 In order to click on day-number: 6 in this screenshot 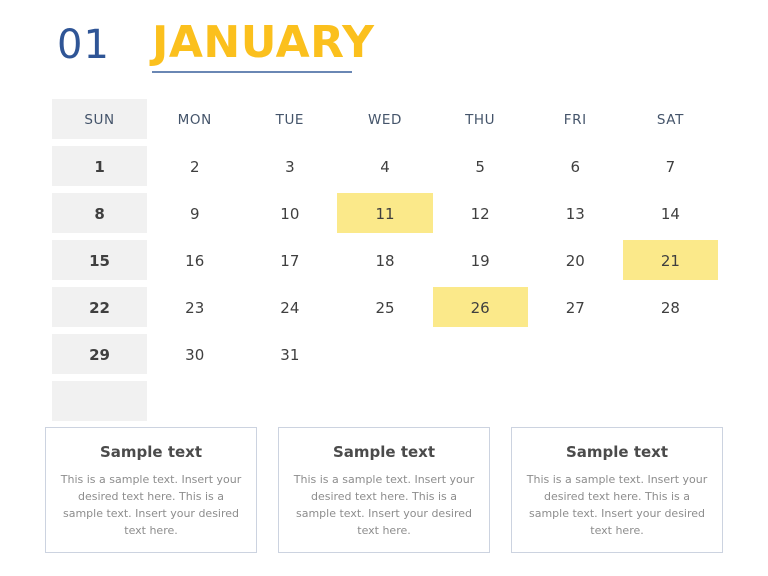, I will do `click(575, 166)`.